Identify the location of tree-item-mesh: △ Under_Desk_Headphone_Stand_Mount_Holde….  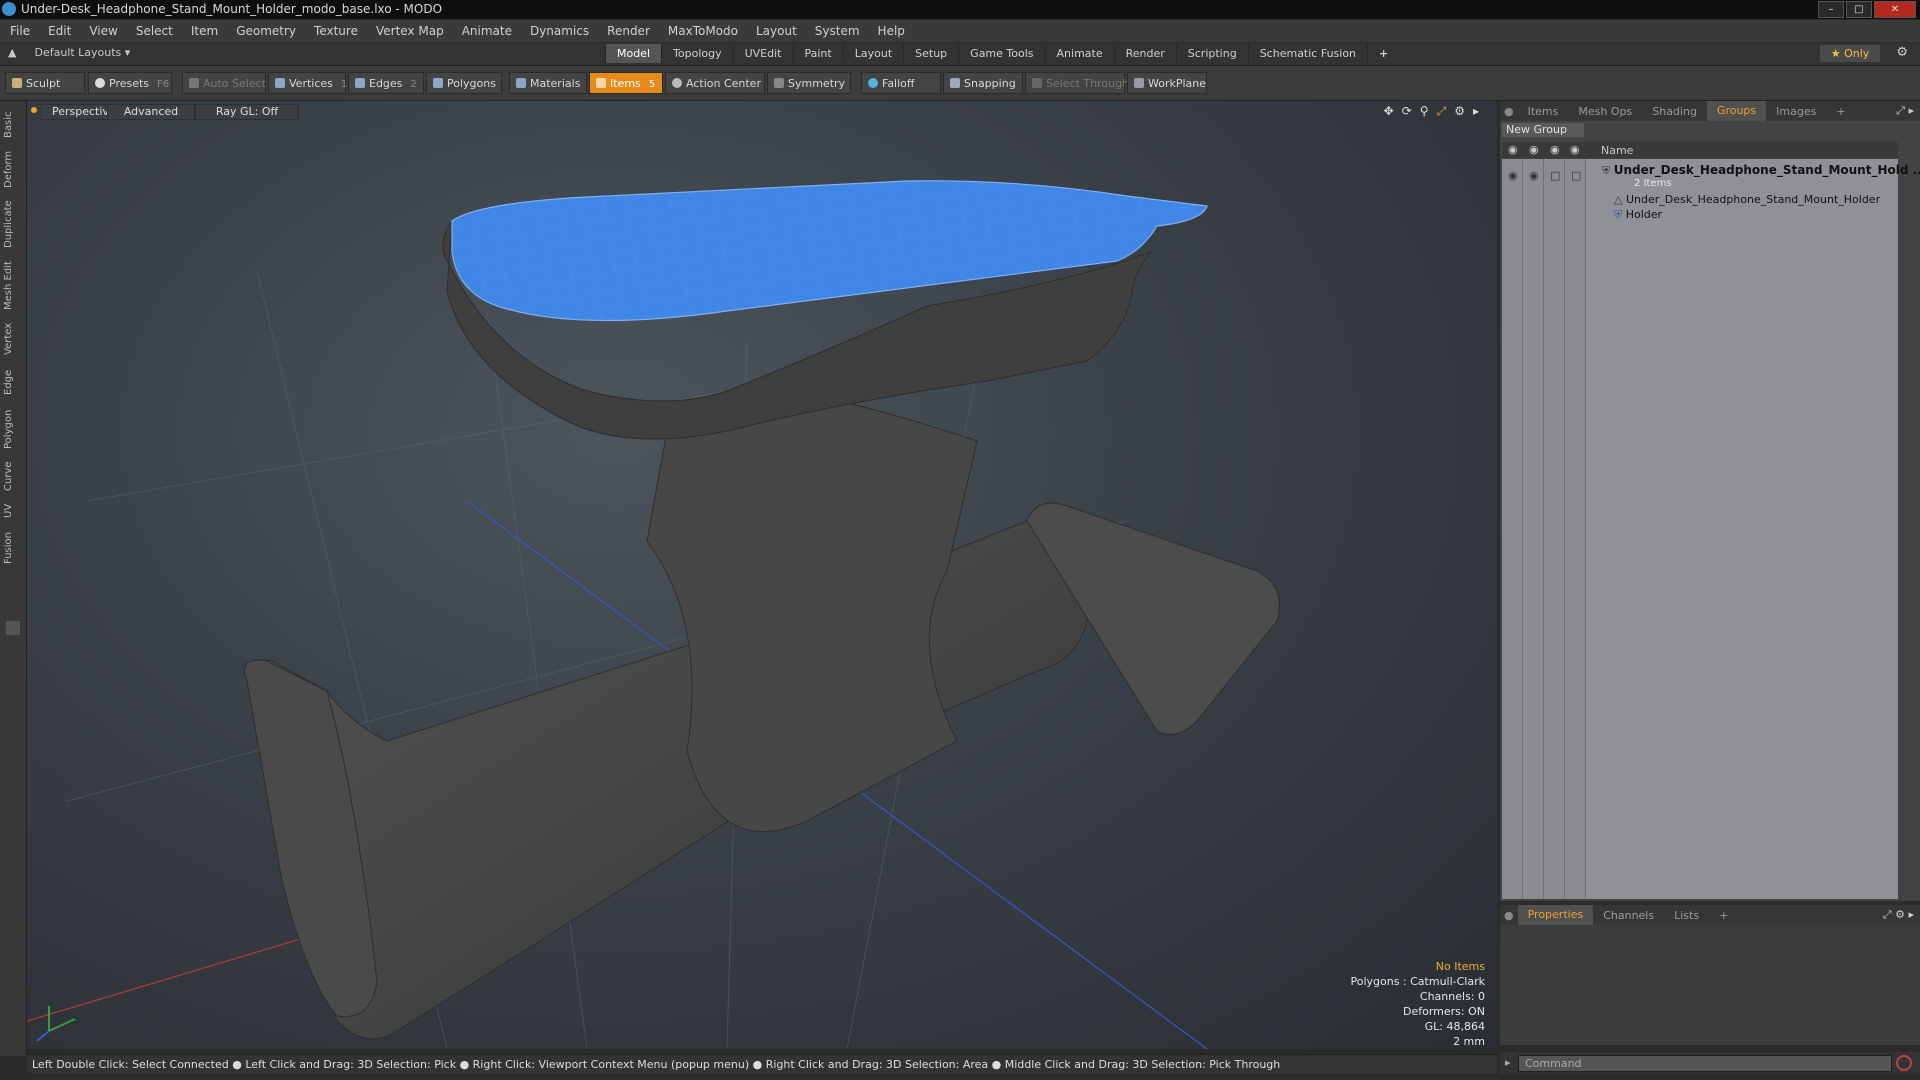
(1747, 199).